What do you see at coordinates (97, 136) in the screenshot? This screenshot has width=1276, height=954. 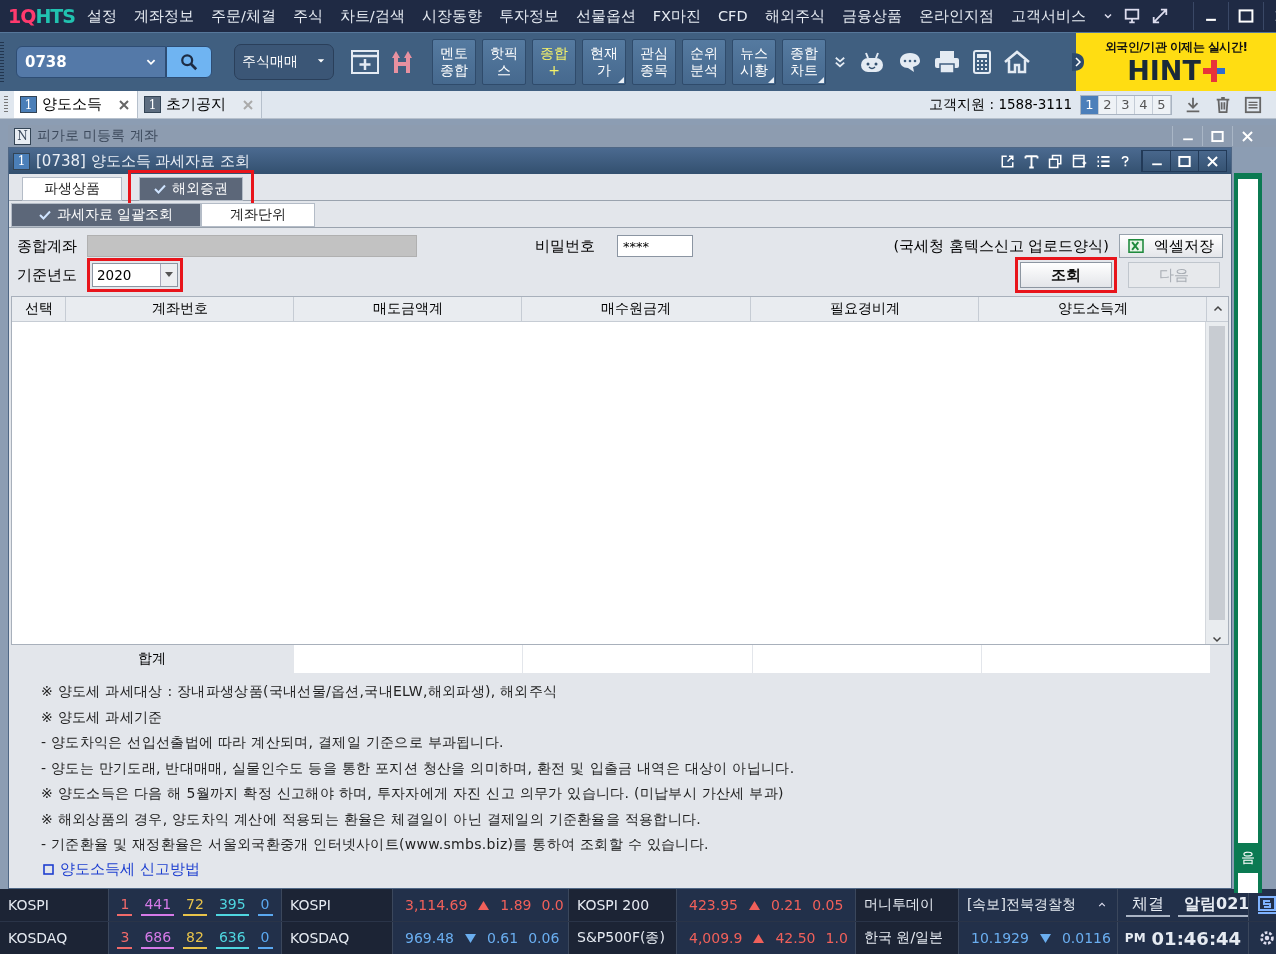 I see `window-title: 피가로 미등록 계좌` at bounding box center [97, 136].